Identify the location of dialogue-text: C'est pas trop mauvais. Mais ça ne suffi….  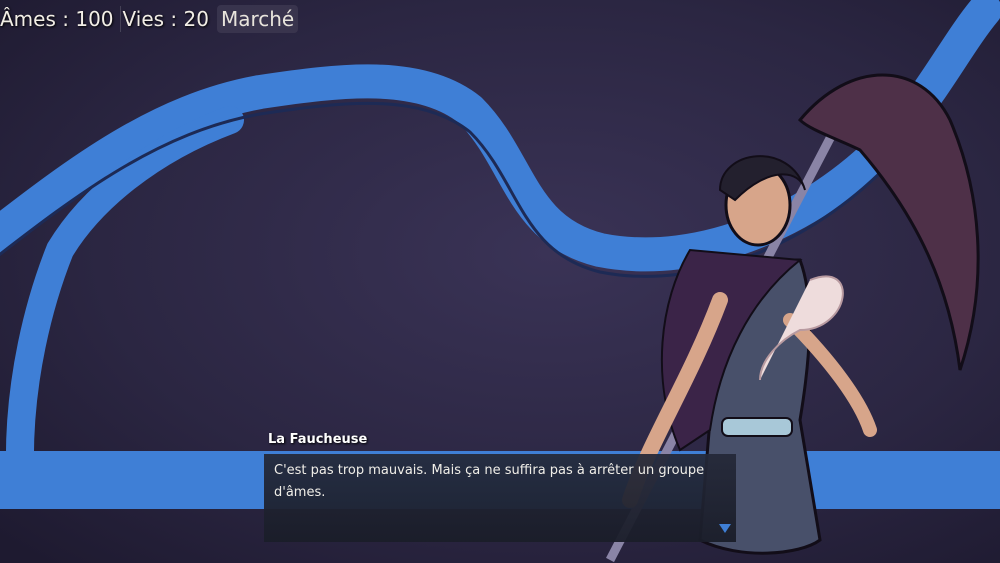
(489, 481).